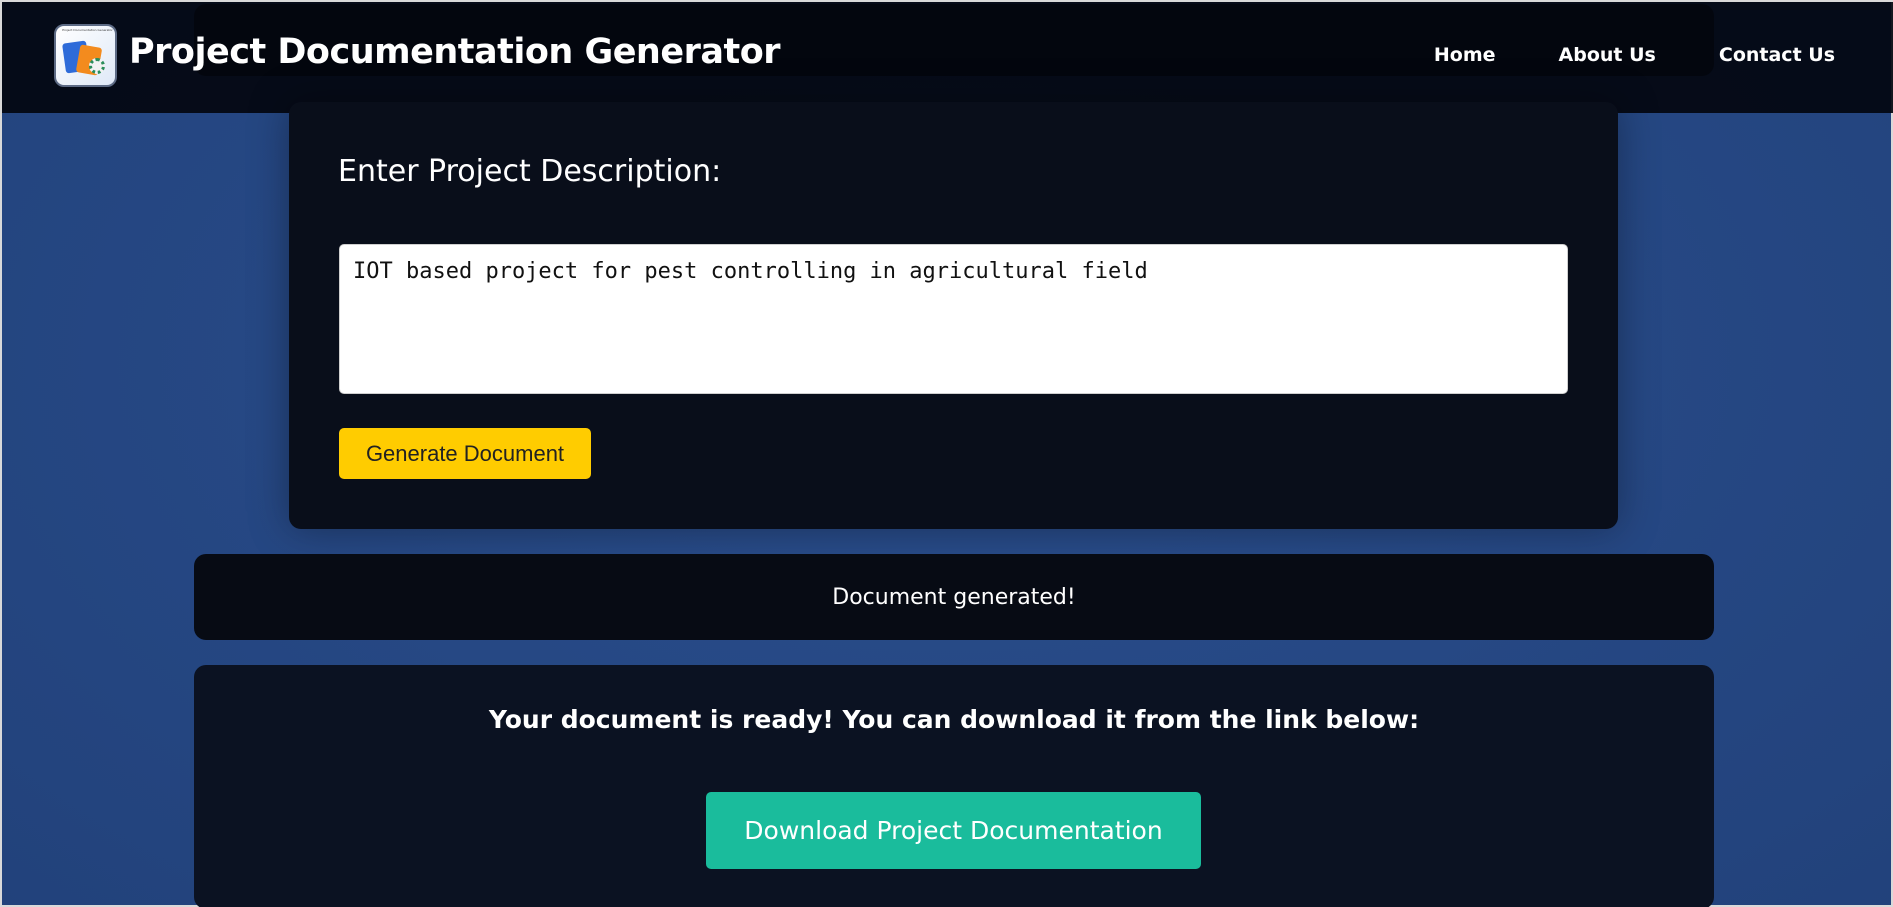 This screenshot has height=907, width=1893. I want to click on status-message: Document generated!, so click(954, 597).